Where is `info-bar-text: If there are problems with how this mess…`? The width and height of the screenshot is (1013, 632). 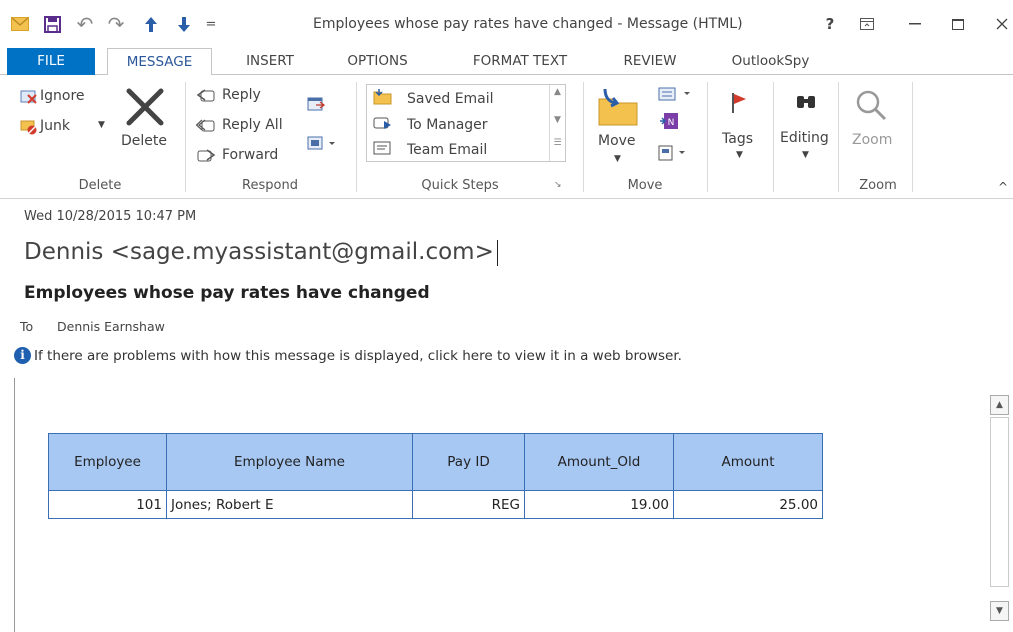
info-bar-text: If there are problems with how this mess… is located at coordinates (358, 355).